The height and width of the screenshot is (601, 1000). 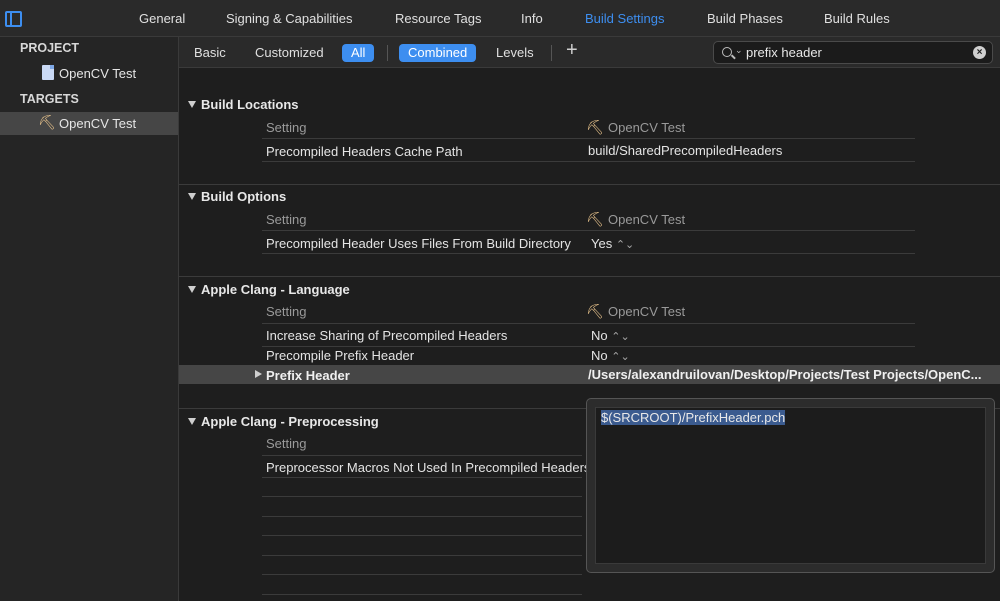 I want to click on value-text: Yes, so click(x=602, y=243).